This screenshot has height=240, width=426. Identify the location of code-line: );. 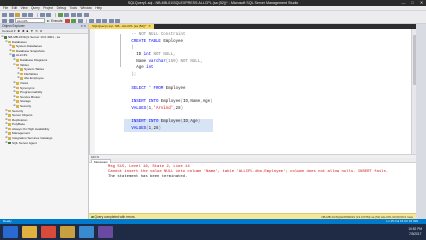
(168, 75).